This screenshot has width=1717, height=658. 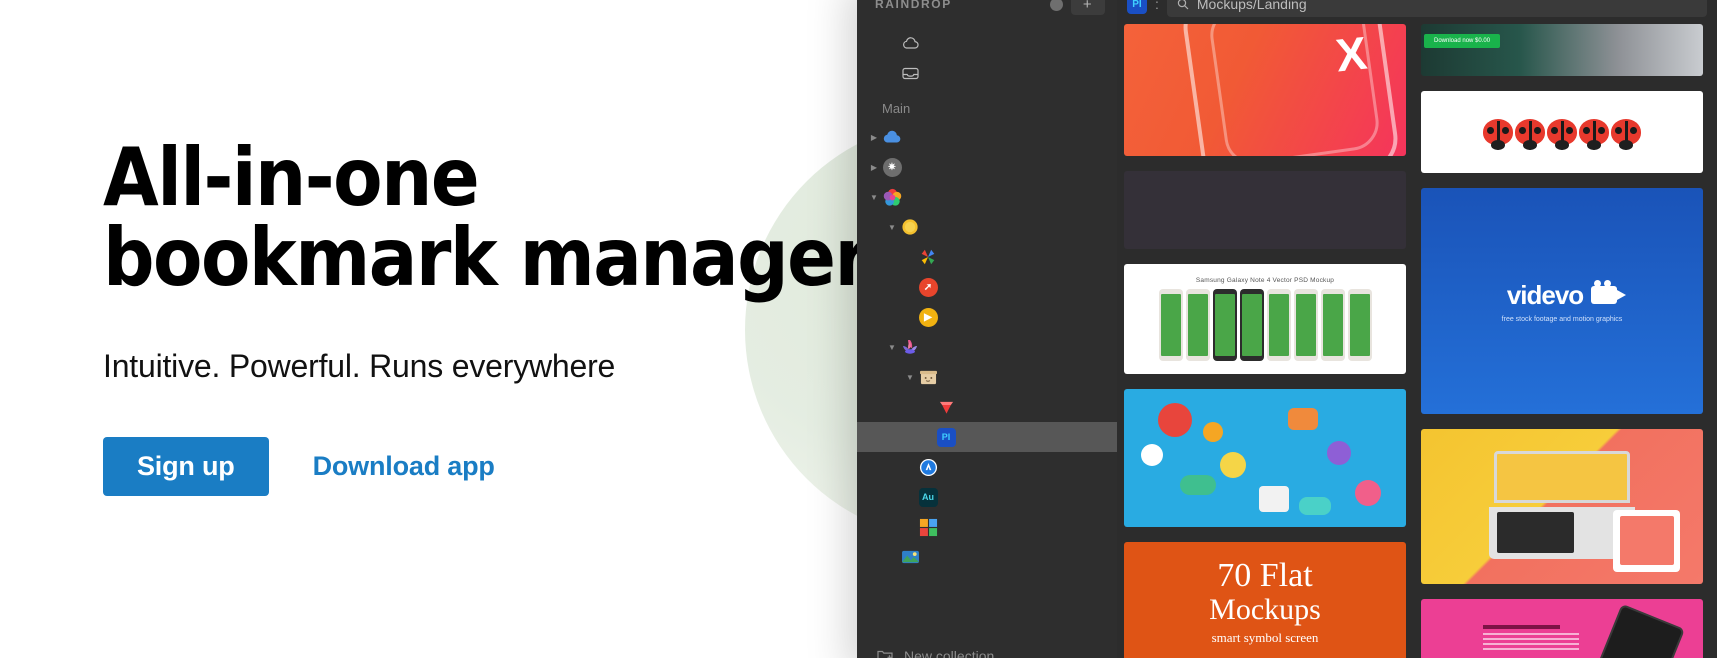 I want to click on sidebar-item-beautiful-web: ➚, so click(x=987, y=287).